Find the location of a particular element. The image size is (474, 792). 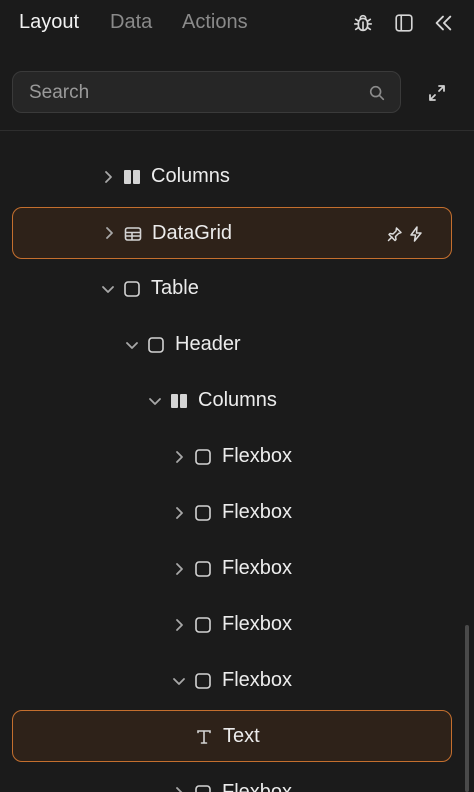

tree-item-label: Header is located at coordinates (208, 344).